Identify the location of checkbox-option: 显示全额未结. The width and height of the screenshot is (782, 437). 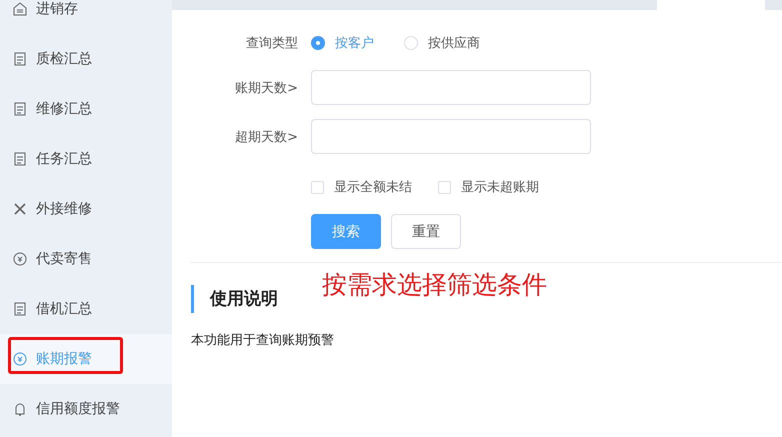
(361, 187).